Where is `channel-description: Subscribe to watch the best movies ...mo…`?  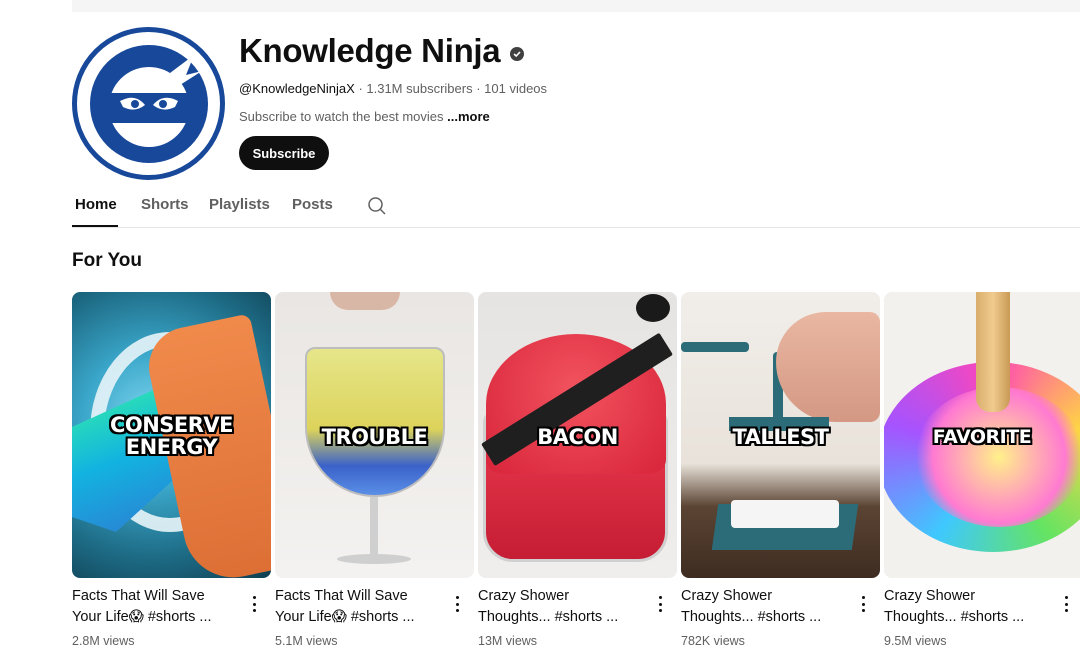
channel-description: Subscribe to watch the best movies ...mo… is located at coordinates (364, 116).